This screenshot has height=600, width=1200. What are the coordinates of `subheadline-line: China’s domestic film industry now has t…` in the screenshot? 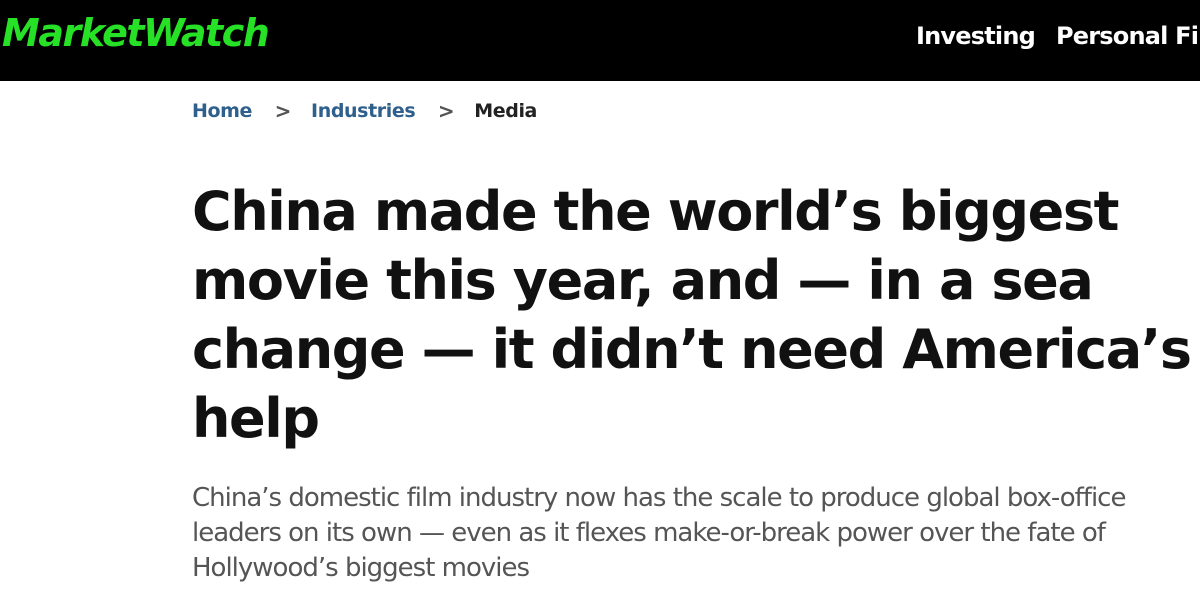 It's located at (659, 498).